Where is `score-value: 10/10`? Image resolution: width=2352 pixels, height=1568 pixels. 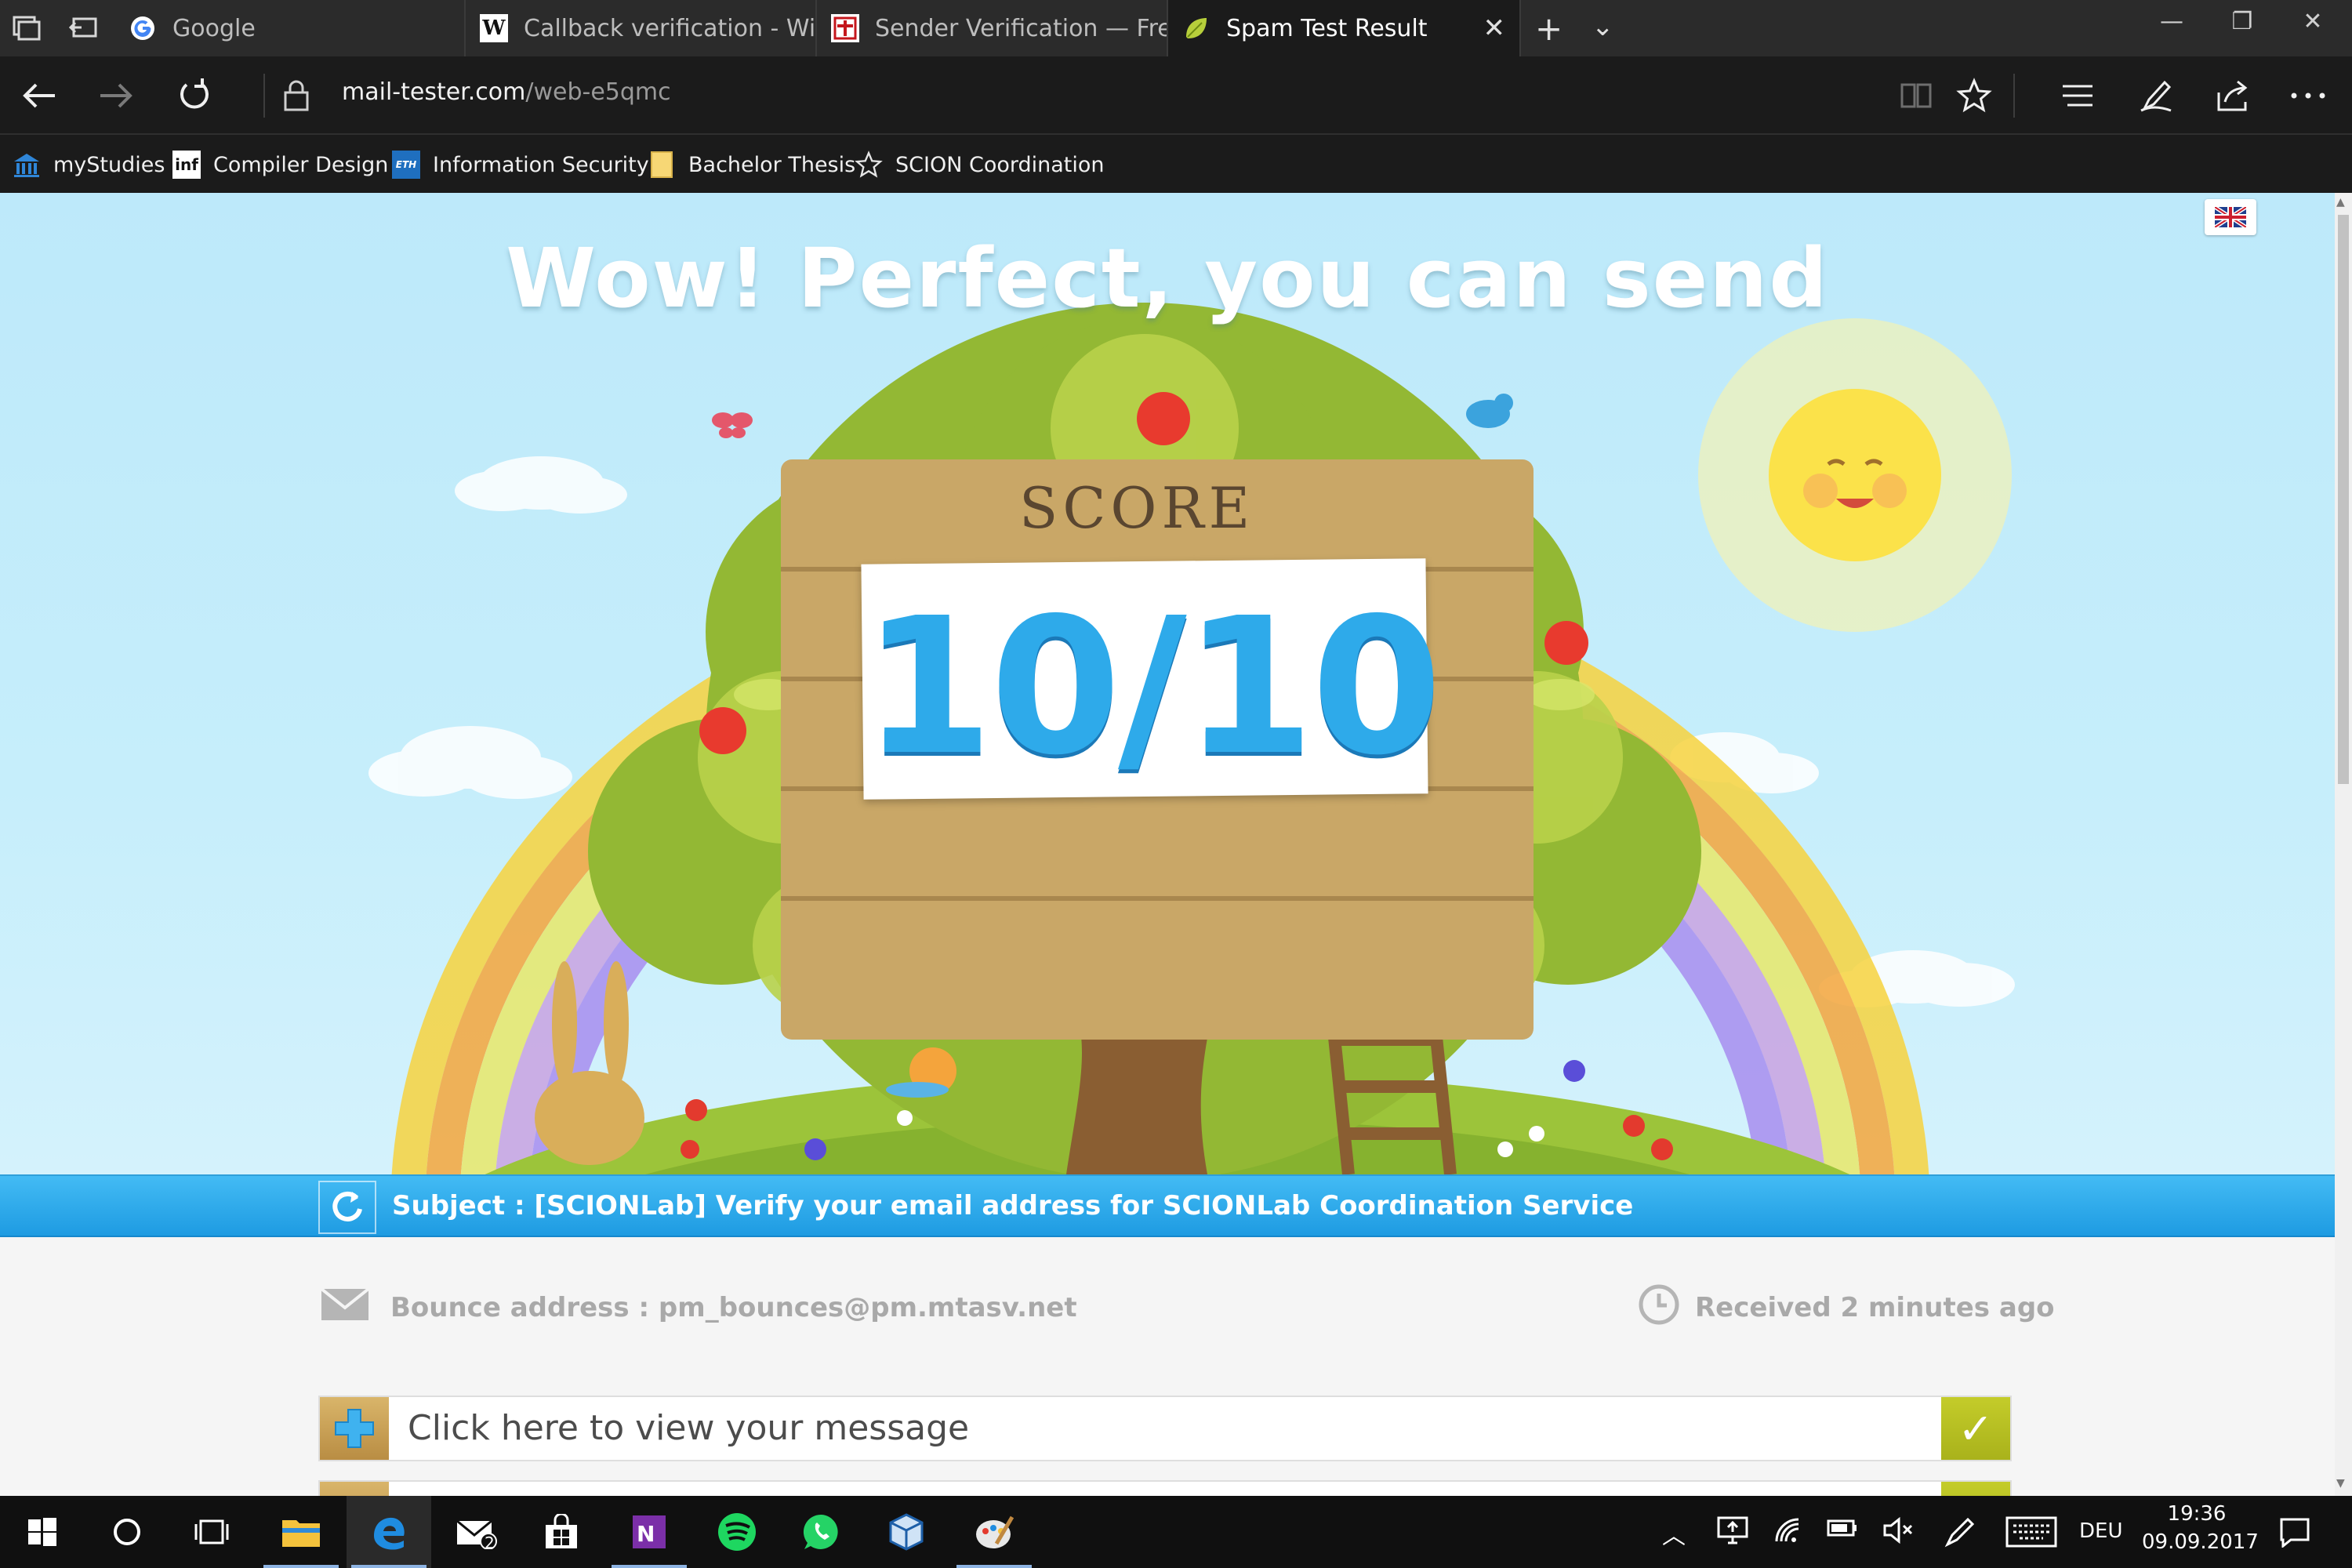 score-value: 10/10 is located at coordinates (1152, 687).